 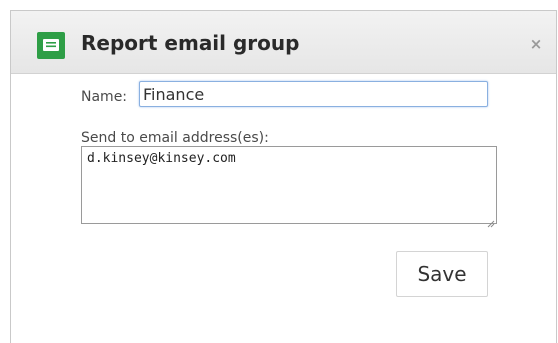 I want to click on dialog-title: Report email group, so click(x=190, y=43).